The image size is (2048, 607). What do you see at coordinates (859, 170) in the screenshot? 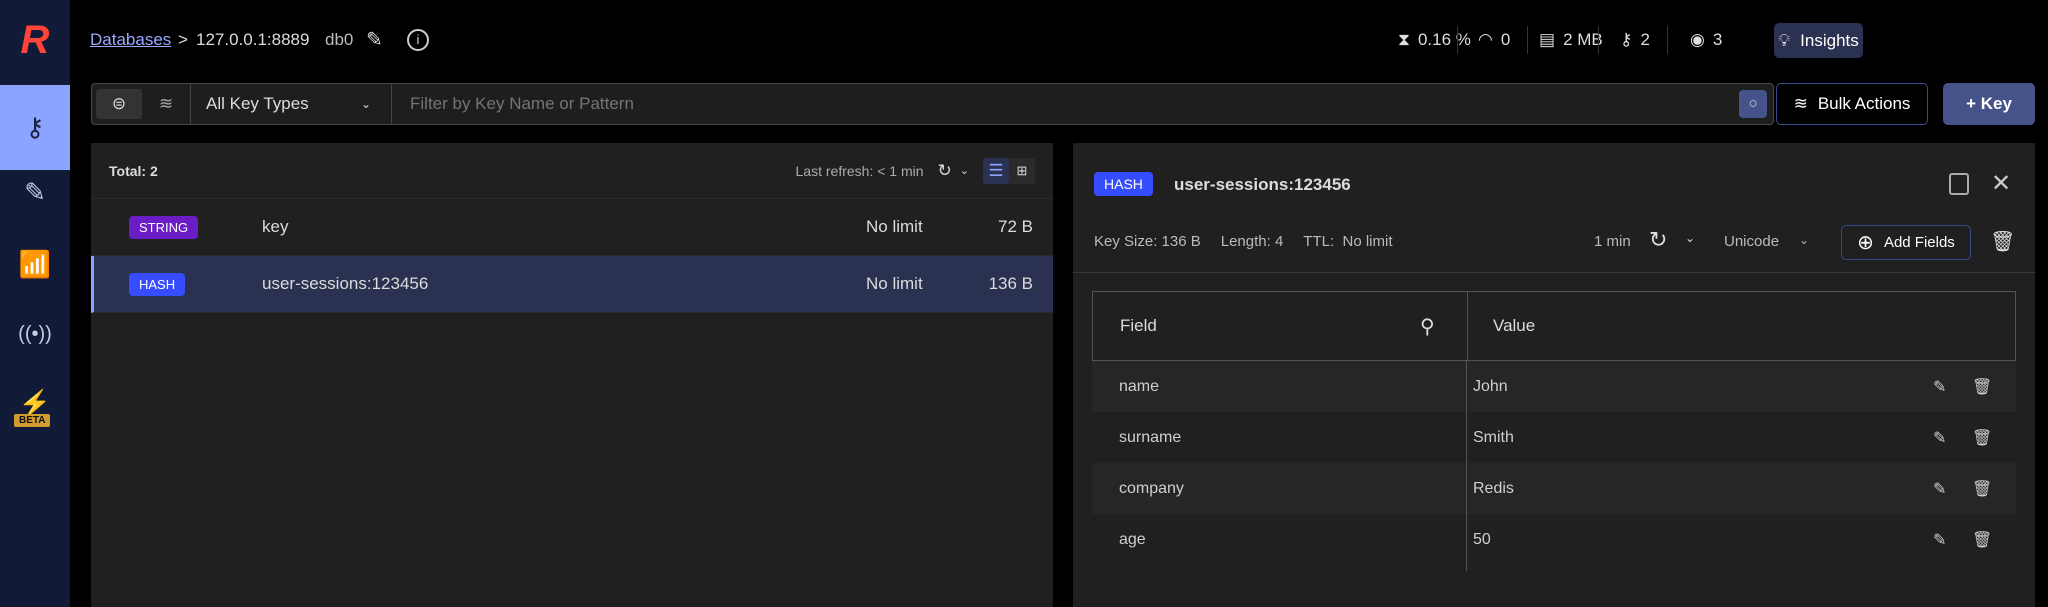
I see `last-refresh: Last refresh: < 1 min` at bounding box center [859, 170].